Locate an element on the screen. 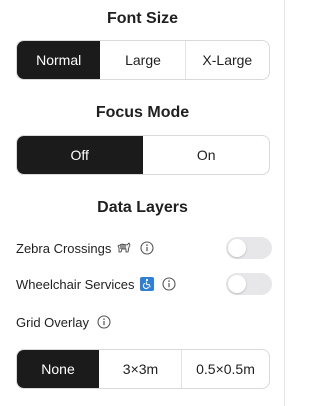 This screenshot has width=320, height=406. data-layers-title: Data Layers is located at coordinates (142, 207).